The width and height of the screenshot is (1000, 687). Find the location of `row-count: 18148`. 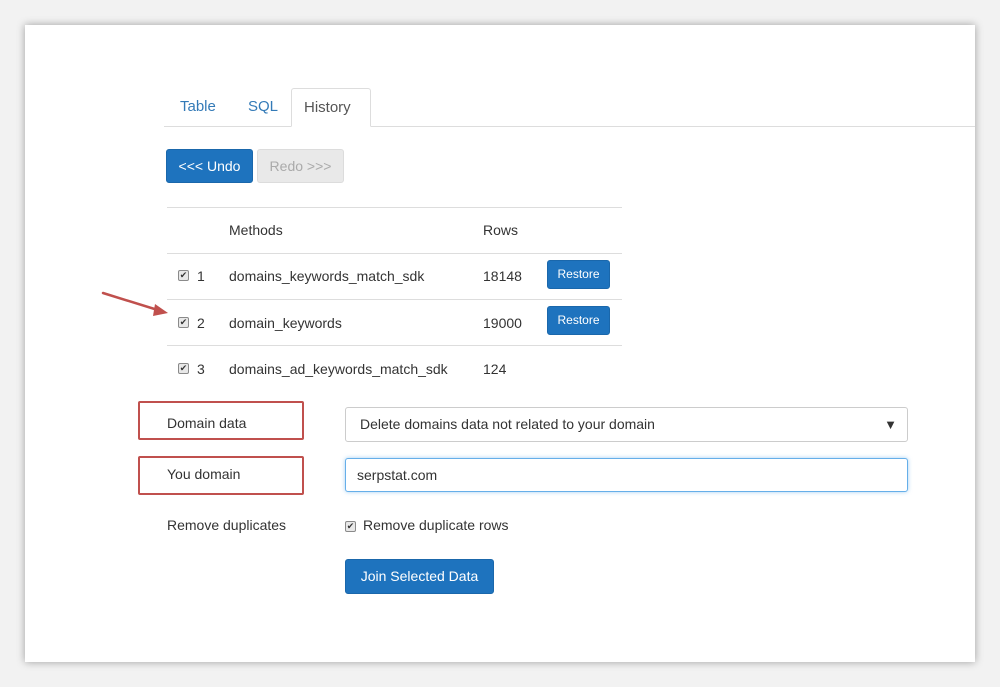

row-count: 18148 is located at coordinates (502, 276).